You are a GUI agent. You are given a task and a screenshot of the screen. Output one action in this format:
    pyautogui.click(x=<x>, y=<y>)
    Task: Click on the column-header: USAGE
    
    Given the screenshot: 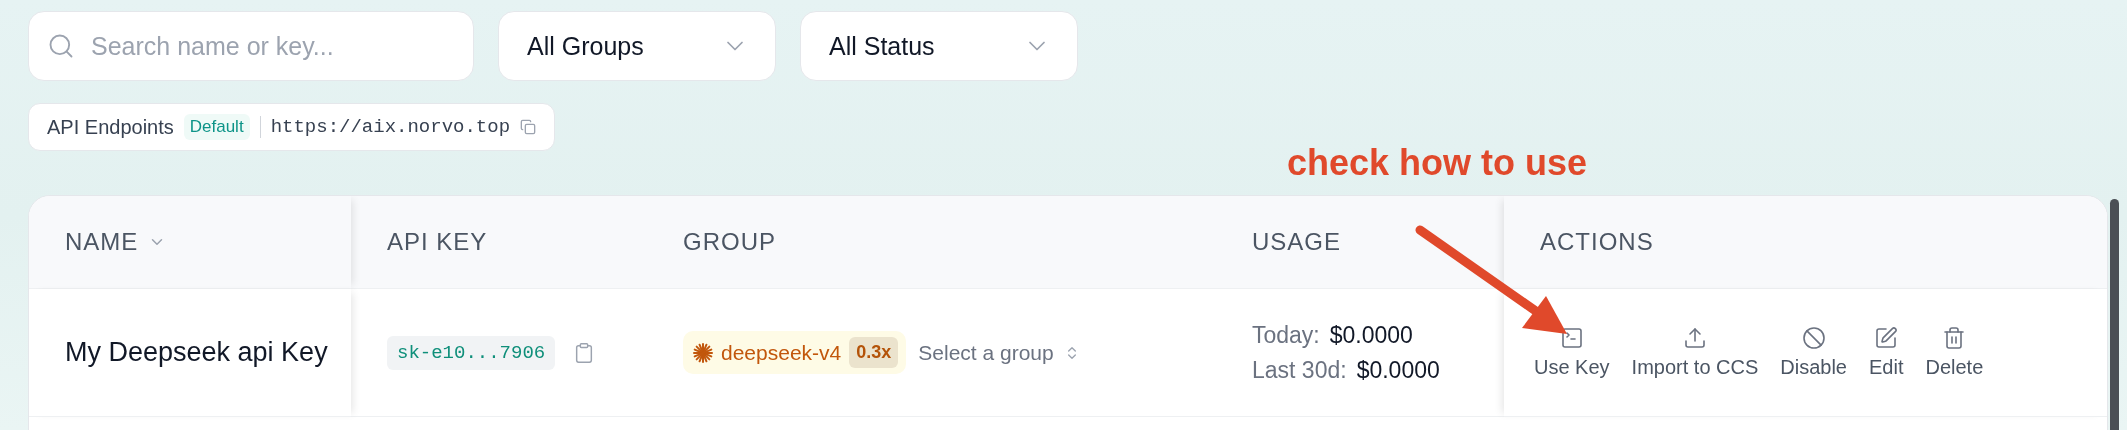 What is the action you would take?
    pyautogui.click(x=1360, y=242)
    